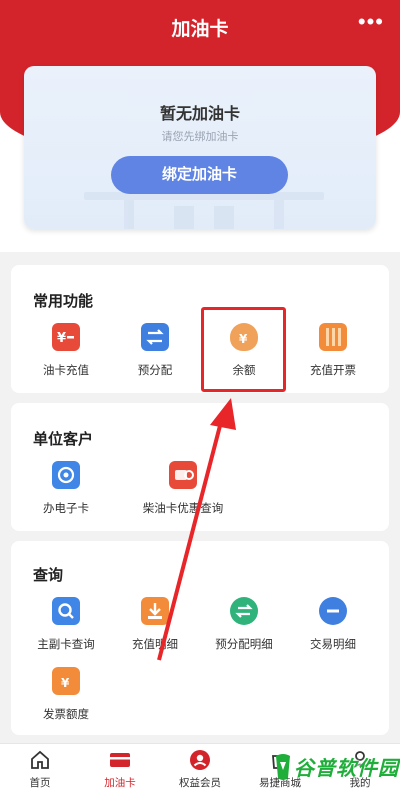 This screenshot has width=400, height=791. I want to click on app-header: 加油卡 •••, so click(200, 26).